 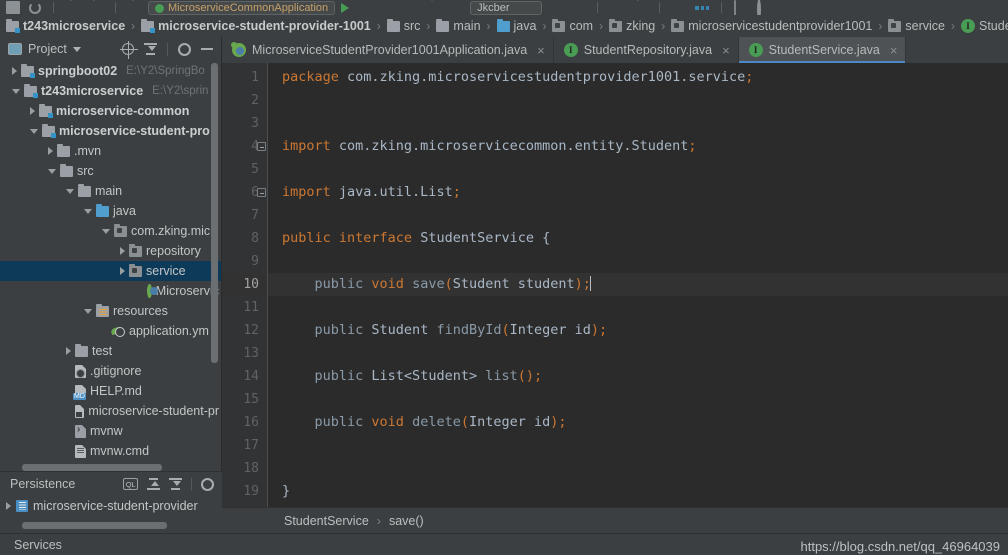 What do you see at coordinates (13, 7) in the screenshot?
I see `save-icon` at bounding box center [13, 7].